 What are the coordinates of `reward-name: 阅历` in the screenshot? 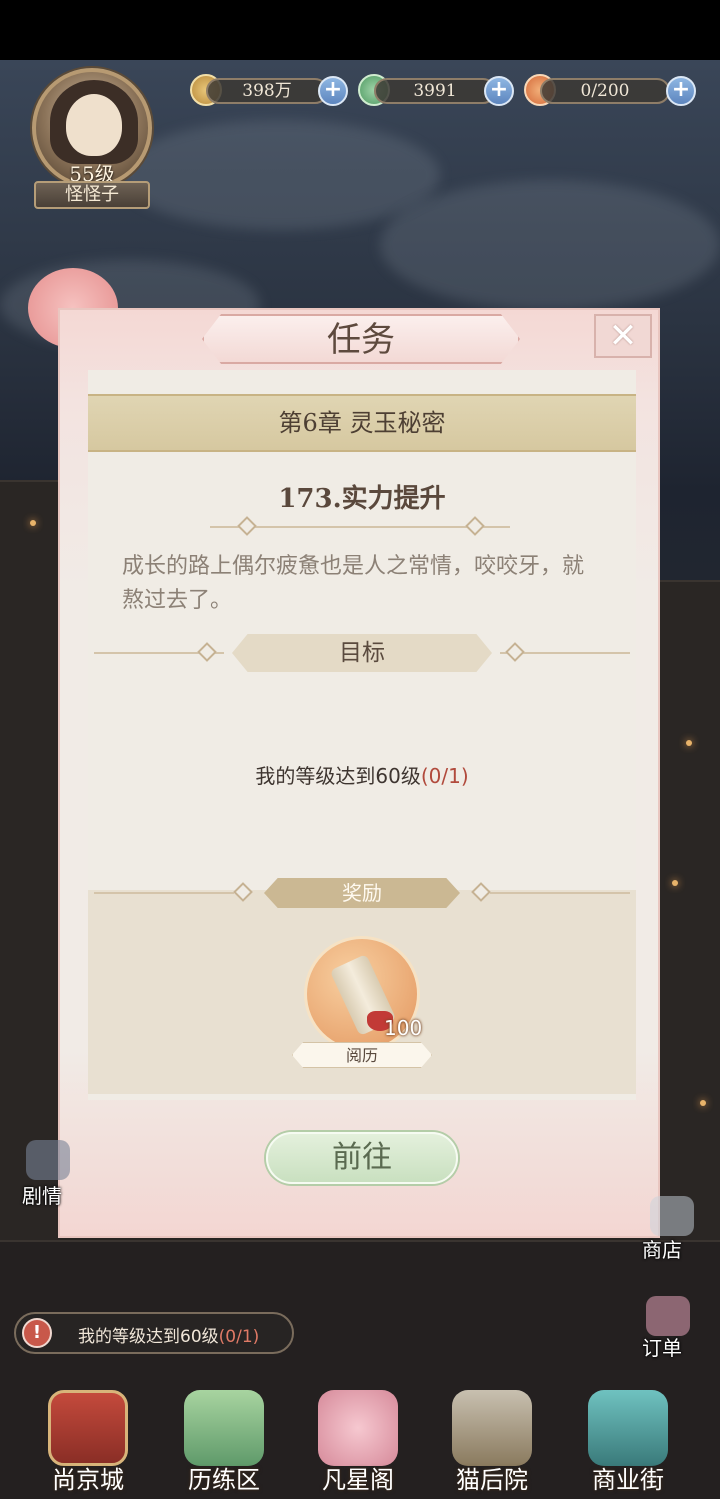 It's located at (362, 1055).